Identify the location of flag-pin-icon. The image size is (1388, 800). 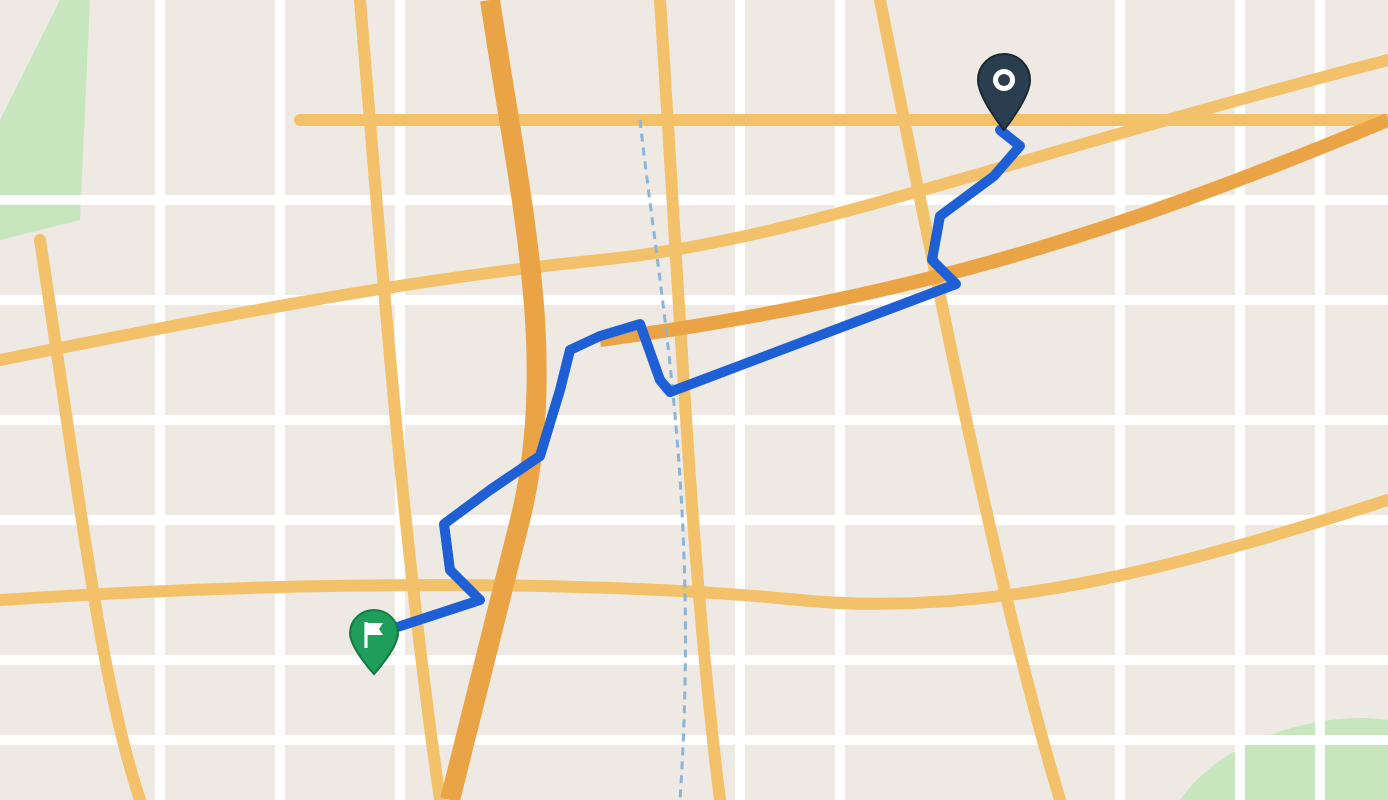
(374, 642).